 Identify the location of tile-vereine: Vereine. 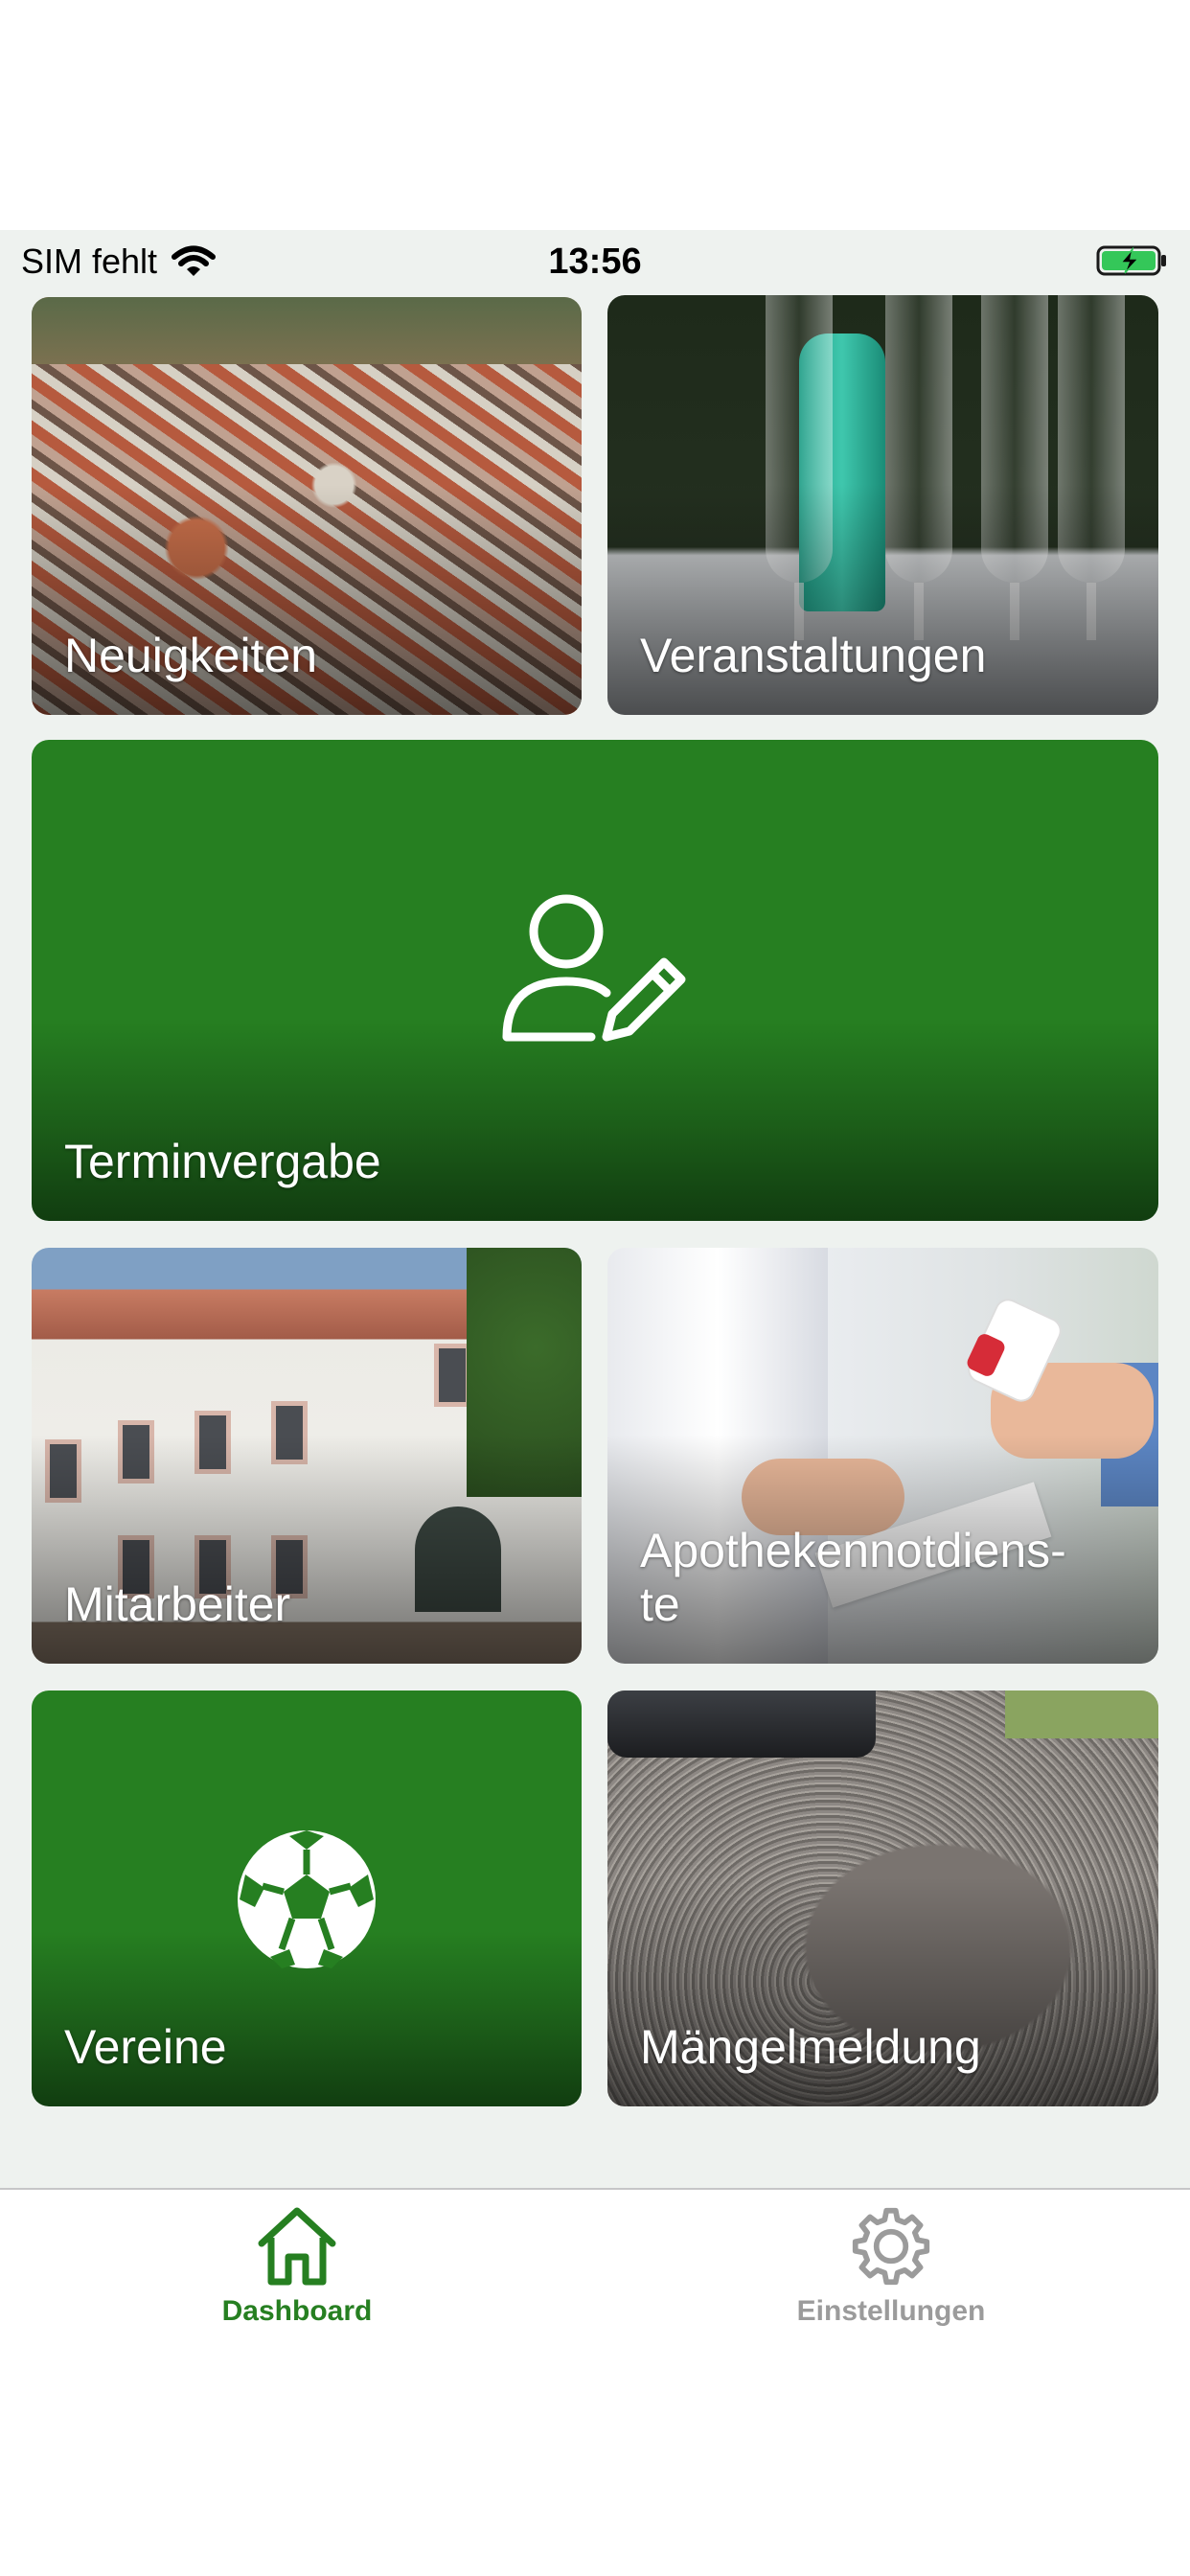
(307, 1898).